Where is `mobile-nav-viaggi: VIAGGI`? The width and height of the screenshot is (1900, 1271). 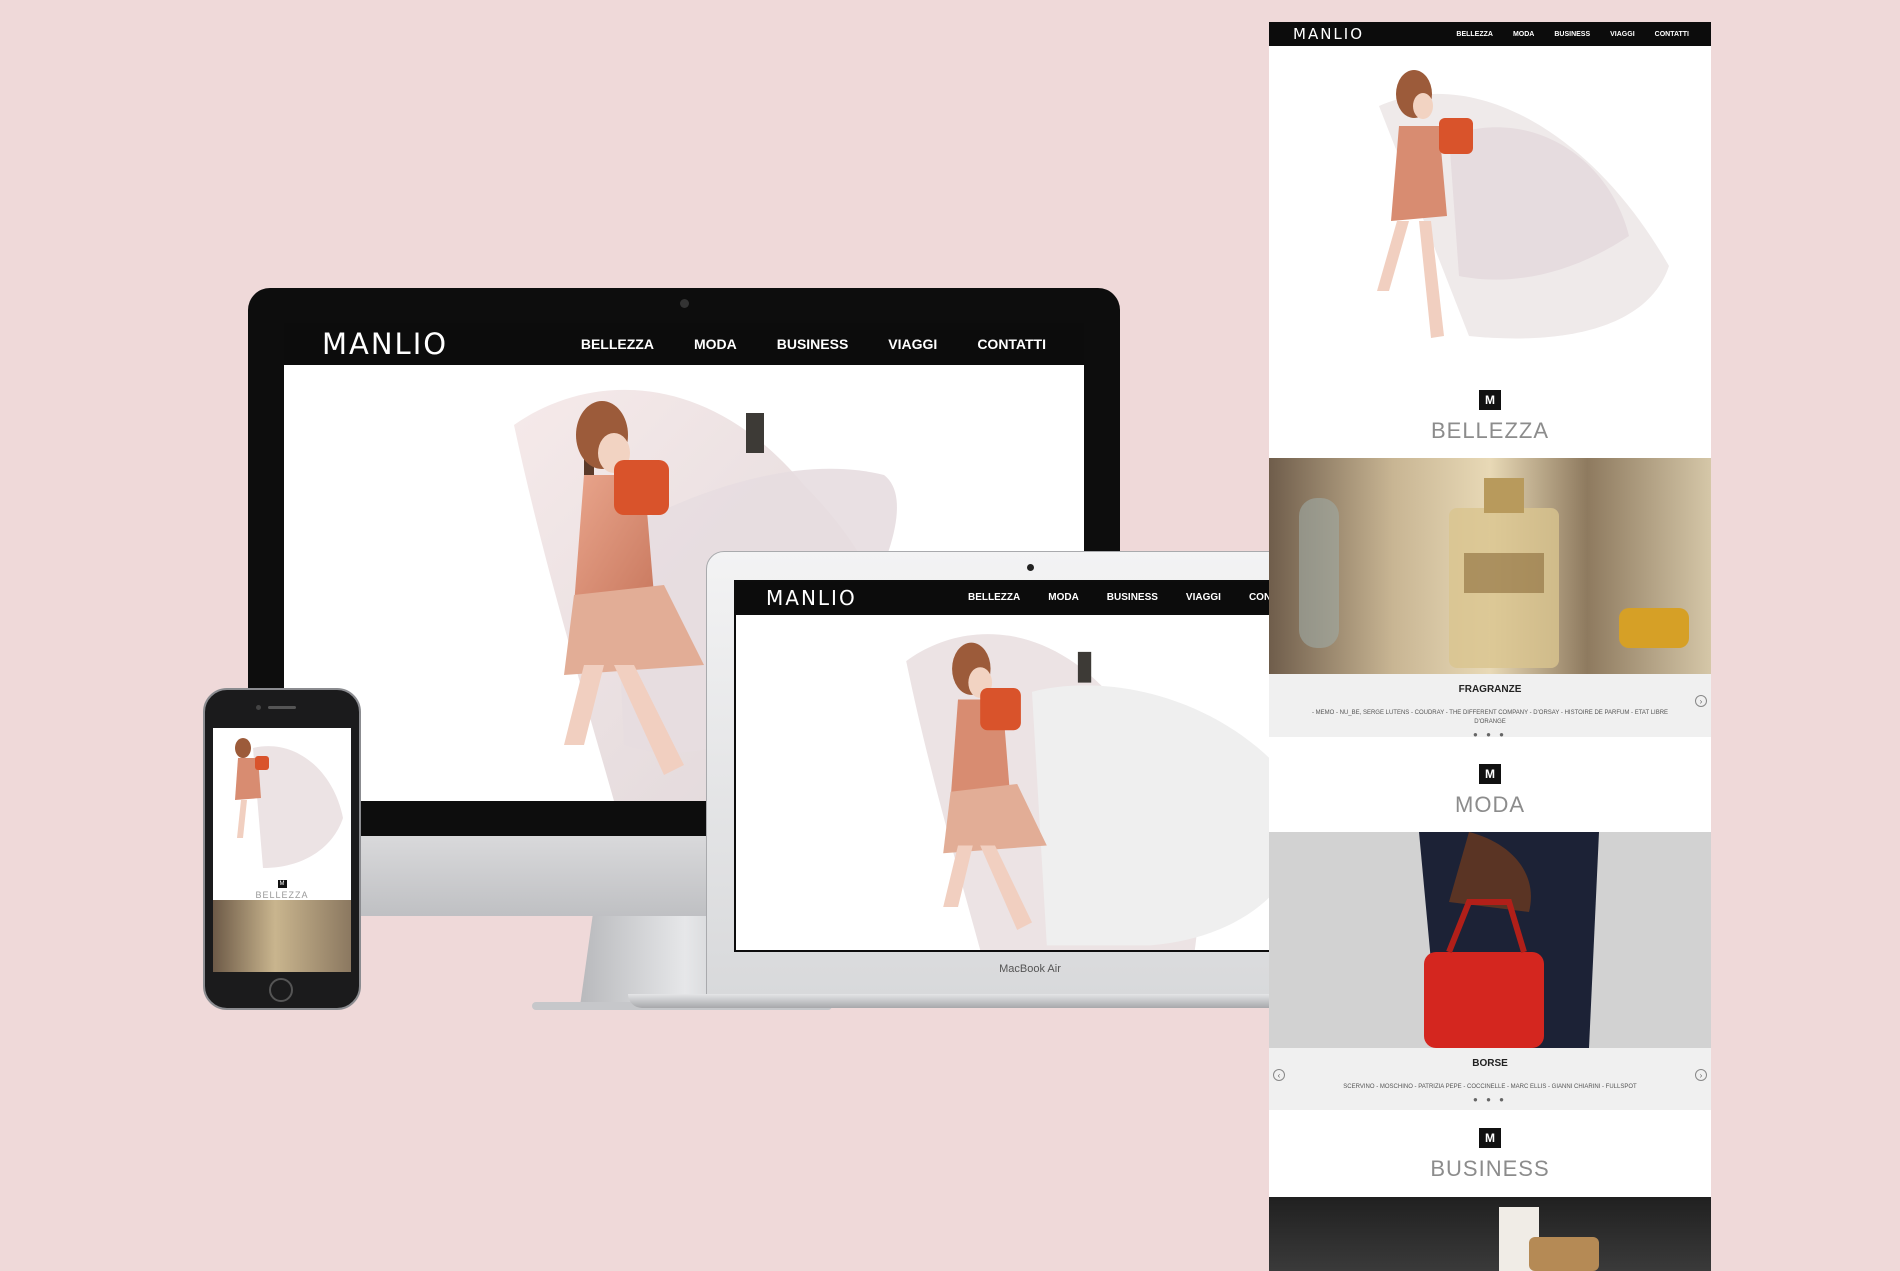 mobile-nav-viaggi: VIAGGI is located at coordinates (1622, 34).